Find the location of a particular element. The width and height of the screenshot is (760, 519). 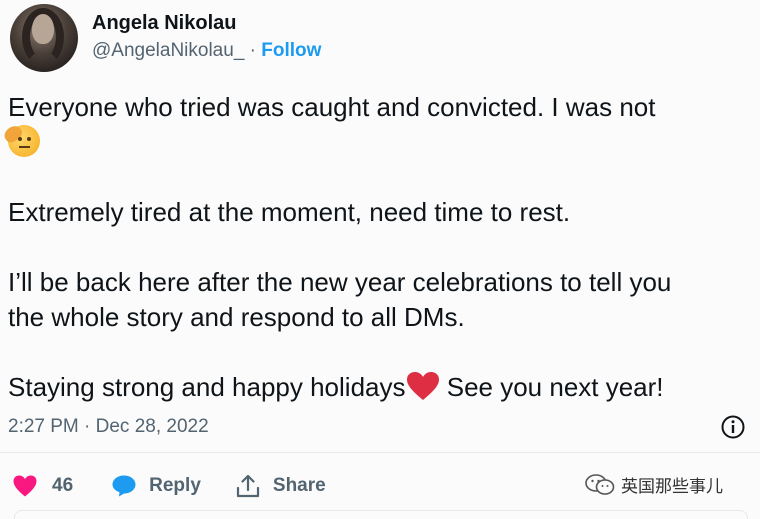

share-icon is located at coordinates (247, 486).